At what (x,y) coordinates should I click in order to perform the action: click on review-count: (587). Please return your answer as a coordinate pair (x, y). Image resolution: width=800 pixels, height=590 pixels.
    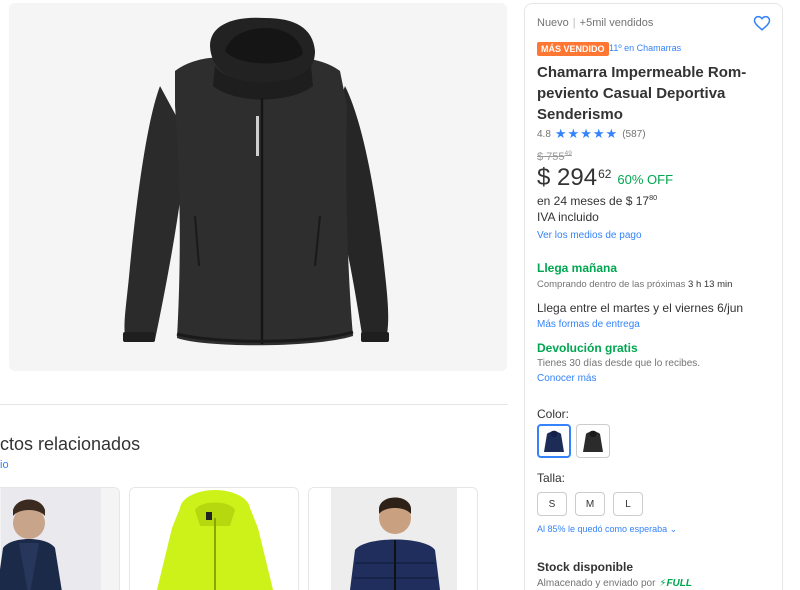
    Looking at the image, I should click on (634, 134).